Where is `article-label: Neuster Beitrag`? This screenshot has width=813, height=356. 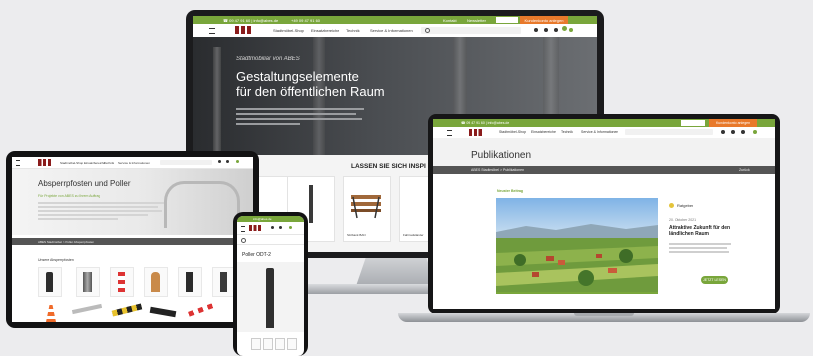
article-label: Neuster Beitrag is located at coordinates (510, 191).